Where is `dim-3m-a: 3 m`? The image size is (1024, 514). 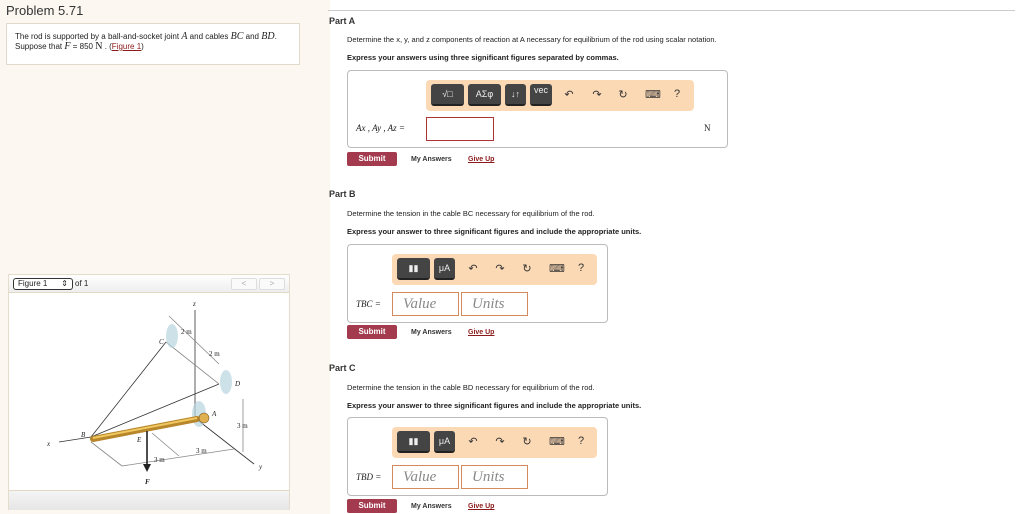
dim-3m-a: 3 m is located at coordinates (242, 426).